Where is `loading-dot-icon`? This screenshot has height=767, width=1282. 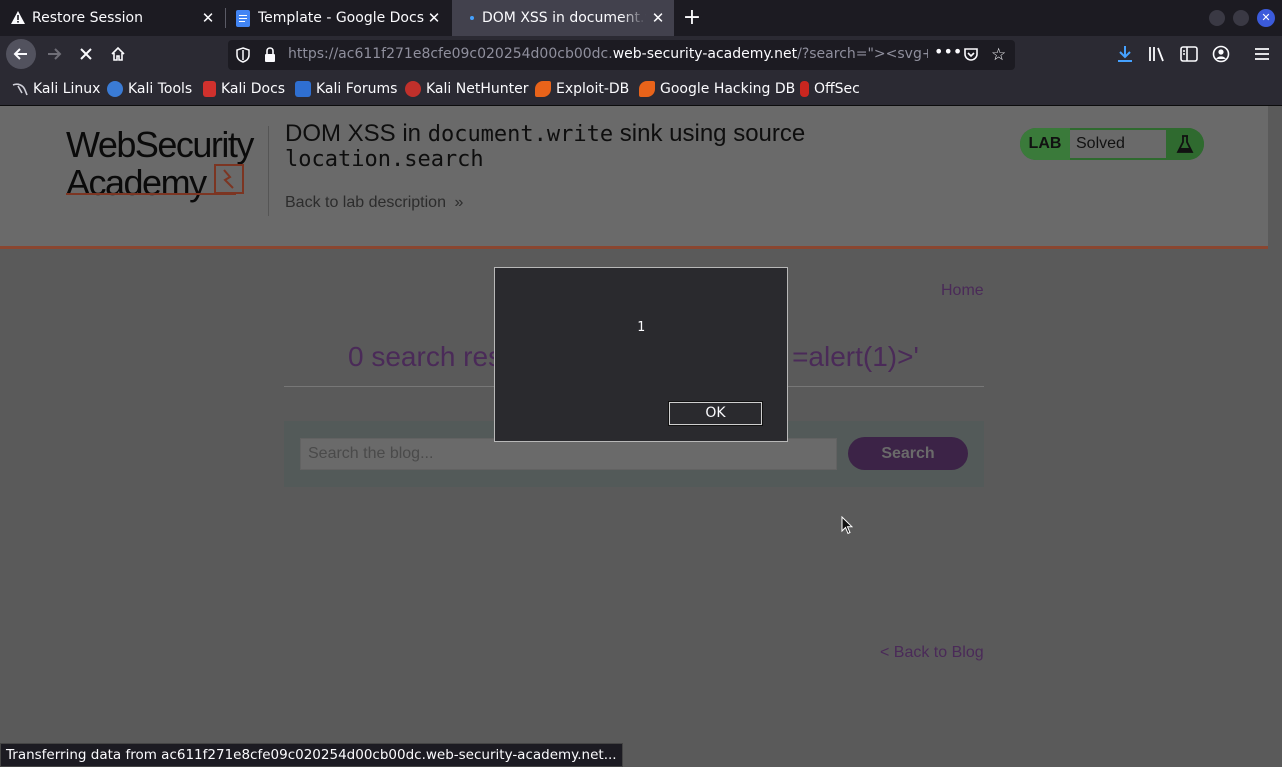 loading-dot-icon is located at coordinates (472, 18).